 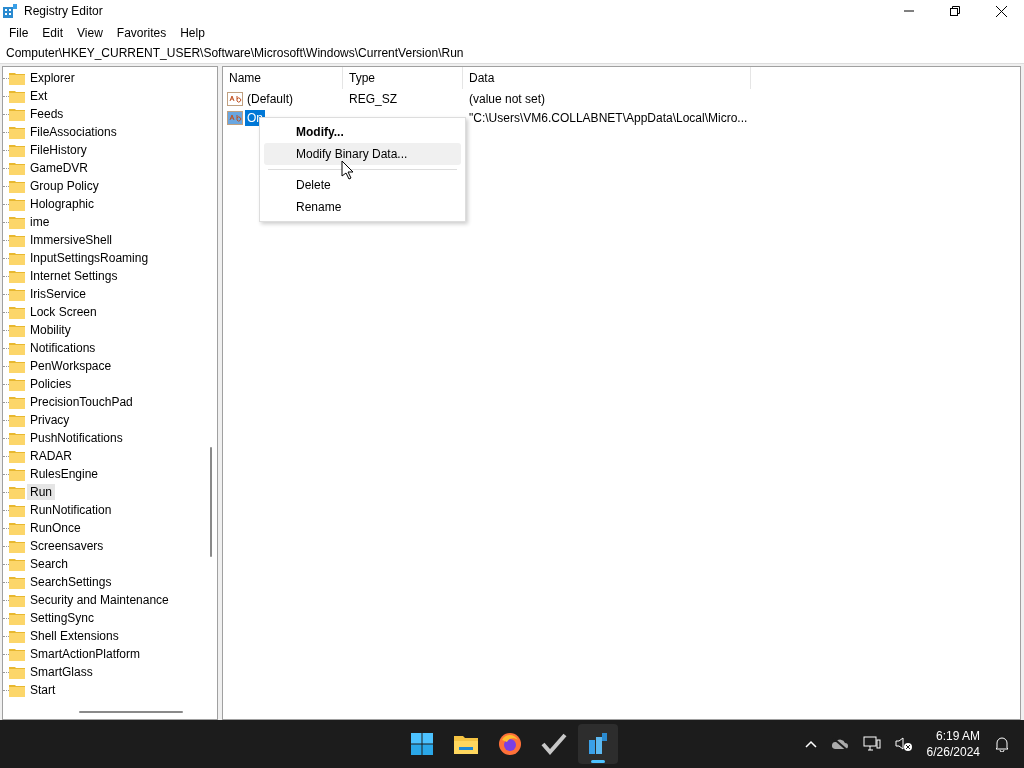 What do you see at coordinates (81, 402) in the screenshot?
I see `tree-item: PrecisionTouchPad` at bounding box center [81, 402].